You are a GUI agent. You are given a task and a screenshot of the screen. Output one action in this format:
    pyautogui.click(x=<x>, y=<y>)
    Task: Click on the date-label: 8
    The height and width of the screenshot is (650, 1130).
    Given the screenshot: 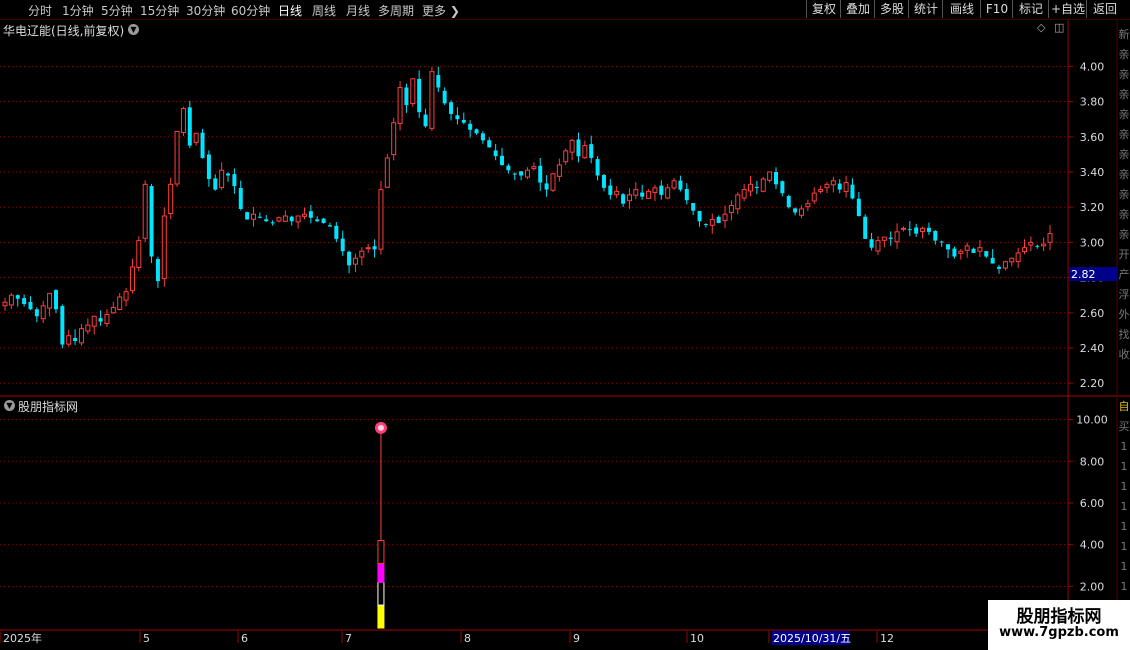 What is the action you would take?
    pyautogui.click(x=467, y=638)
    